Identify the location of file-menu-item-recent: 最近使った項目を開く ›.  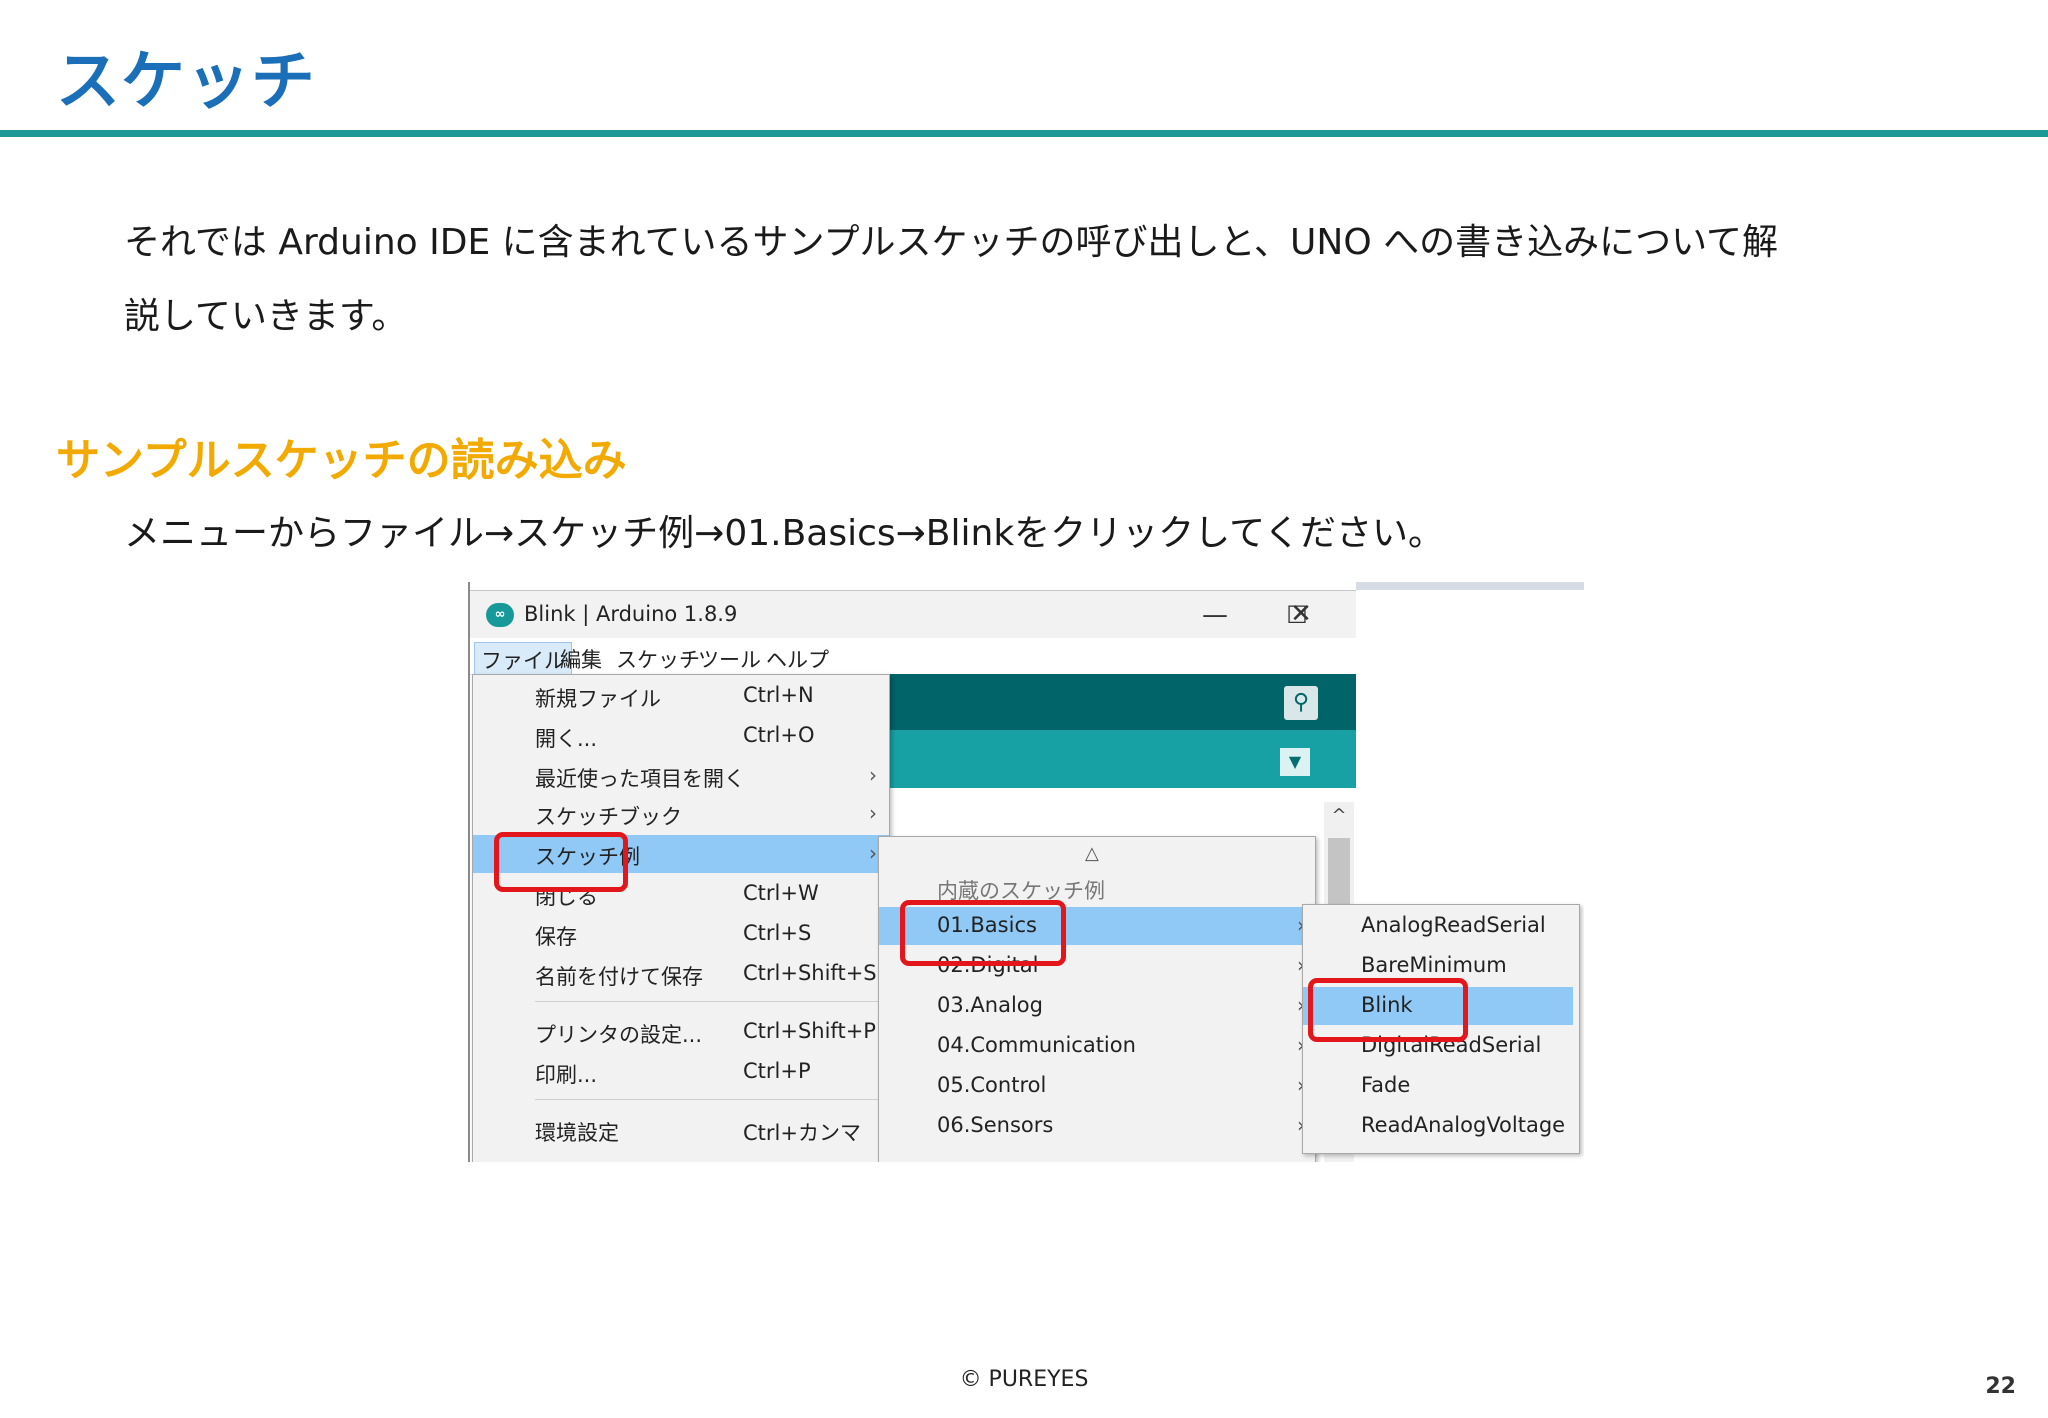
(681, 776).